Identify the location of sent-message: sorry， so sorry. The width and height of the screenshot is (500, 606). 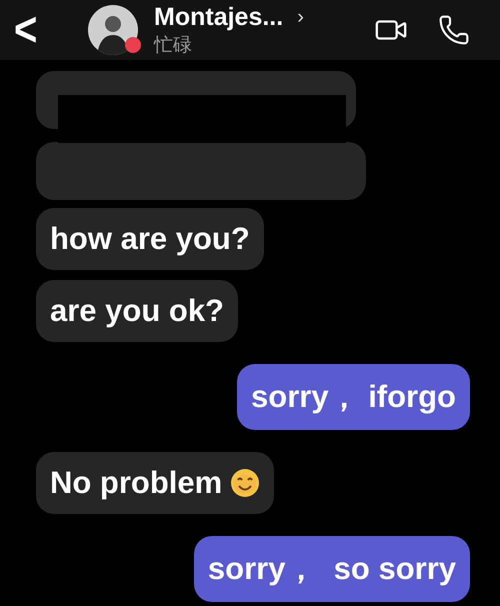
(332, 569).